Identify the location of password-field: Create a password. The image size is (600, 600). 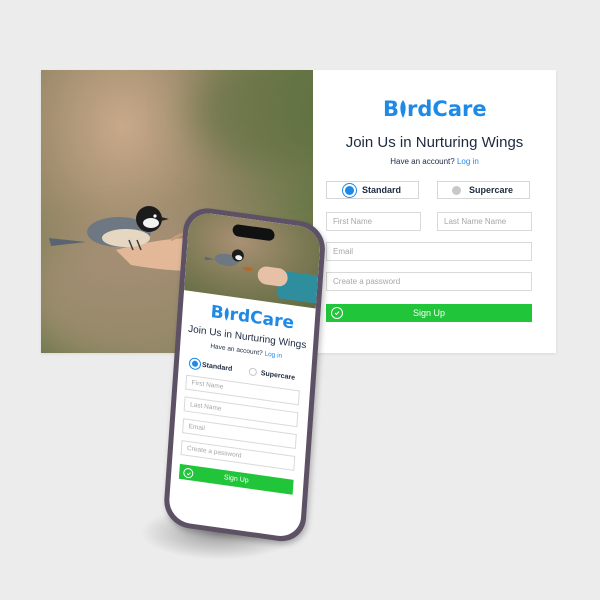
(429, 281).